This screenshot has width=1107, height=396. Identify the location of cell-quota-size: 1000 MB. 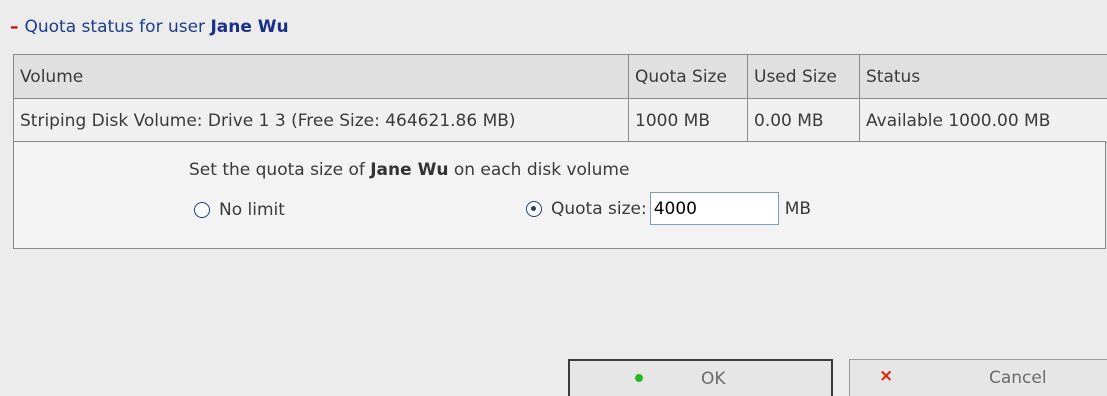
(688, 120).